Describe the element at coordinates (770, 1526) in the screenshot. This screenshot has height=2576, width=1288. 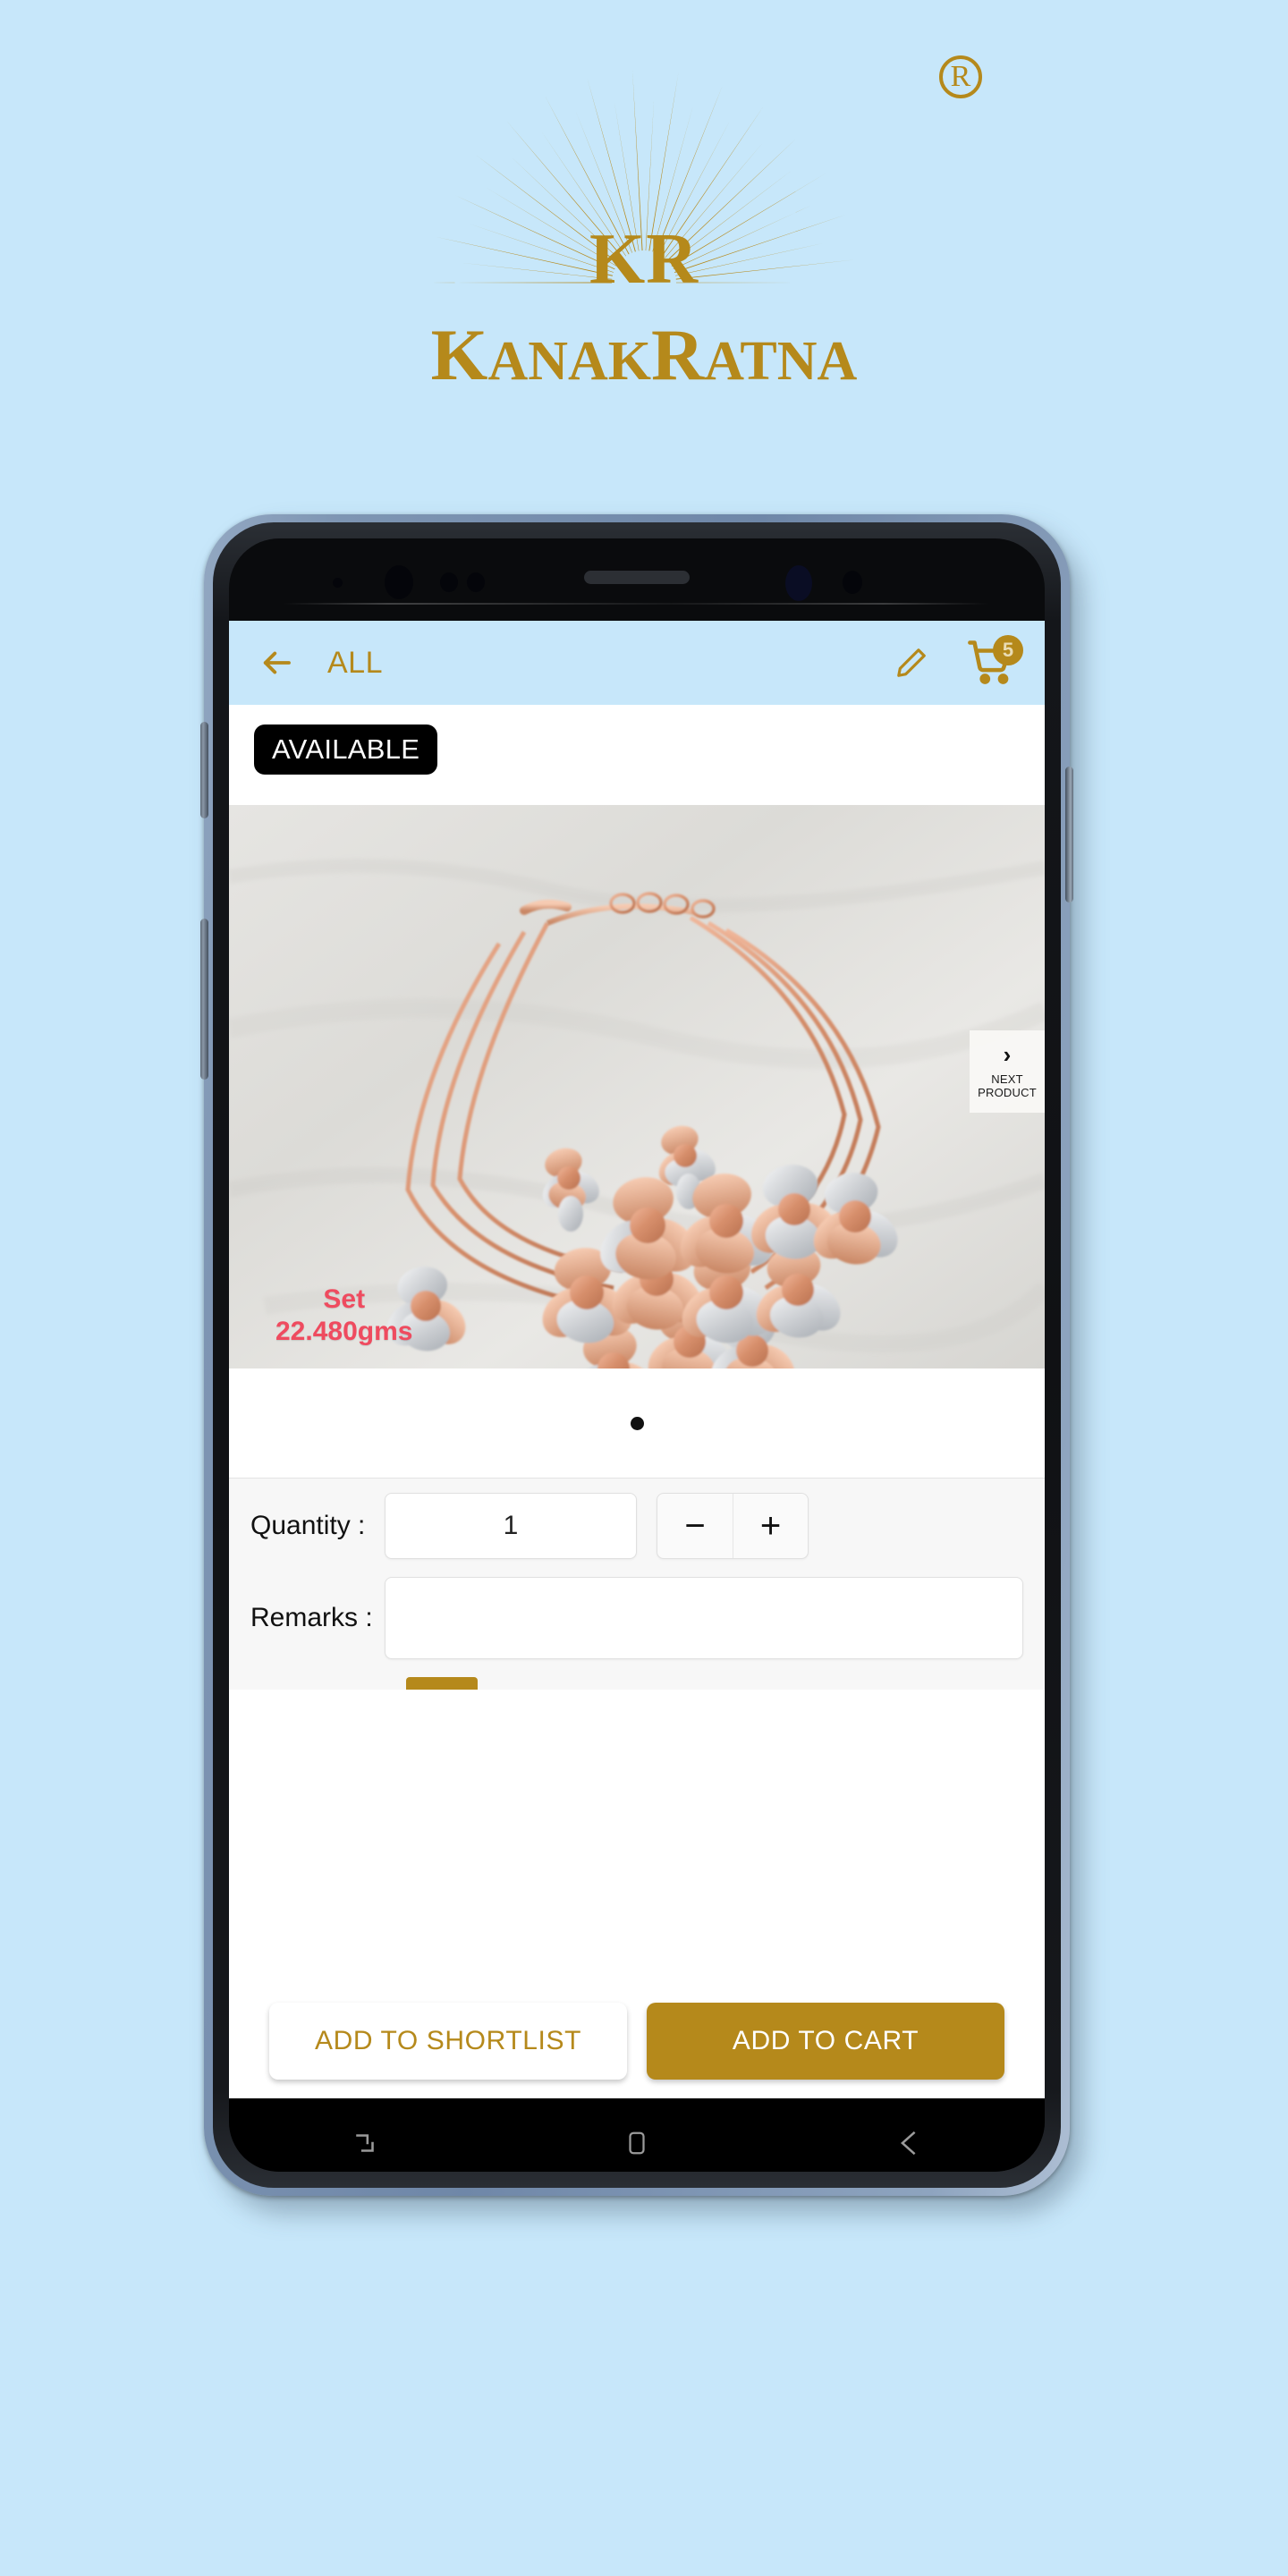
I see `quantity-increment-button: +` at that location.